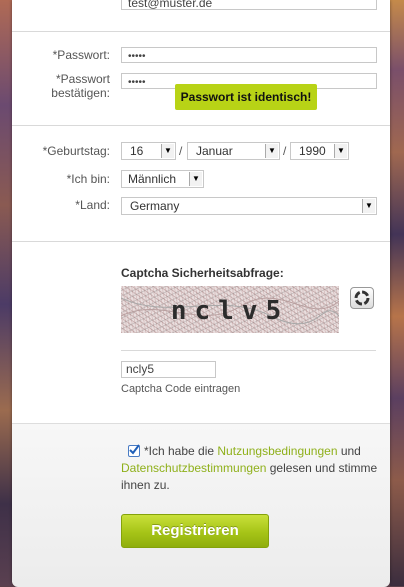  What do you see at coordinates (155, 206) in the screenshot?
I see `country-value: Germany` at bounding box center [155, 206].